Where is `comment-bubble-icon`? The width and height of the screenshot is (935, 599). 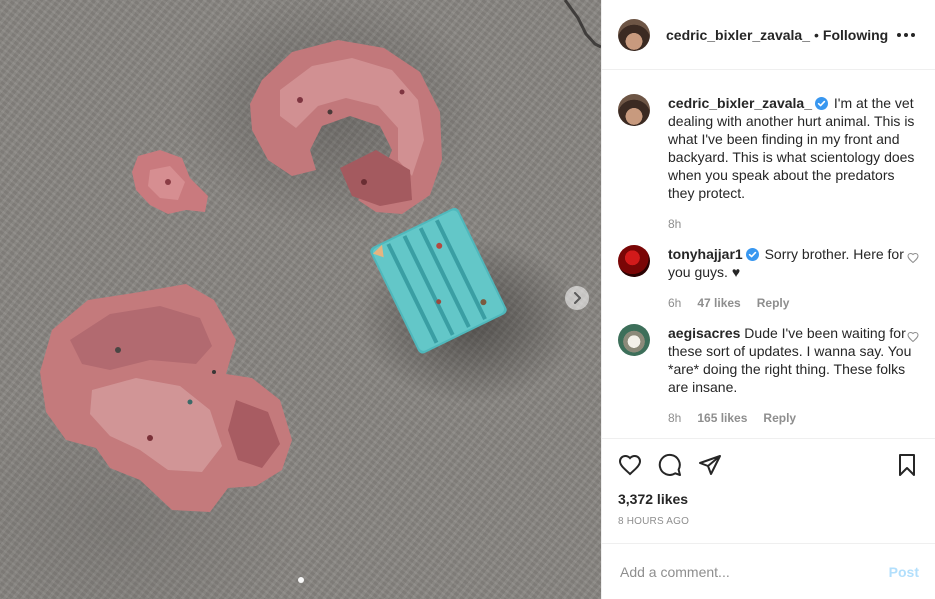
comment-bubble-icon is located at coordinates (669, 464).